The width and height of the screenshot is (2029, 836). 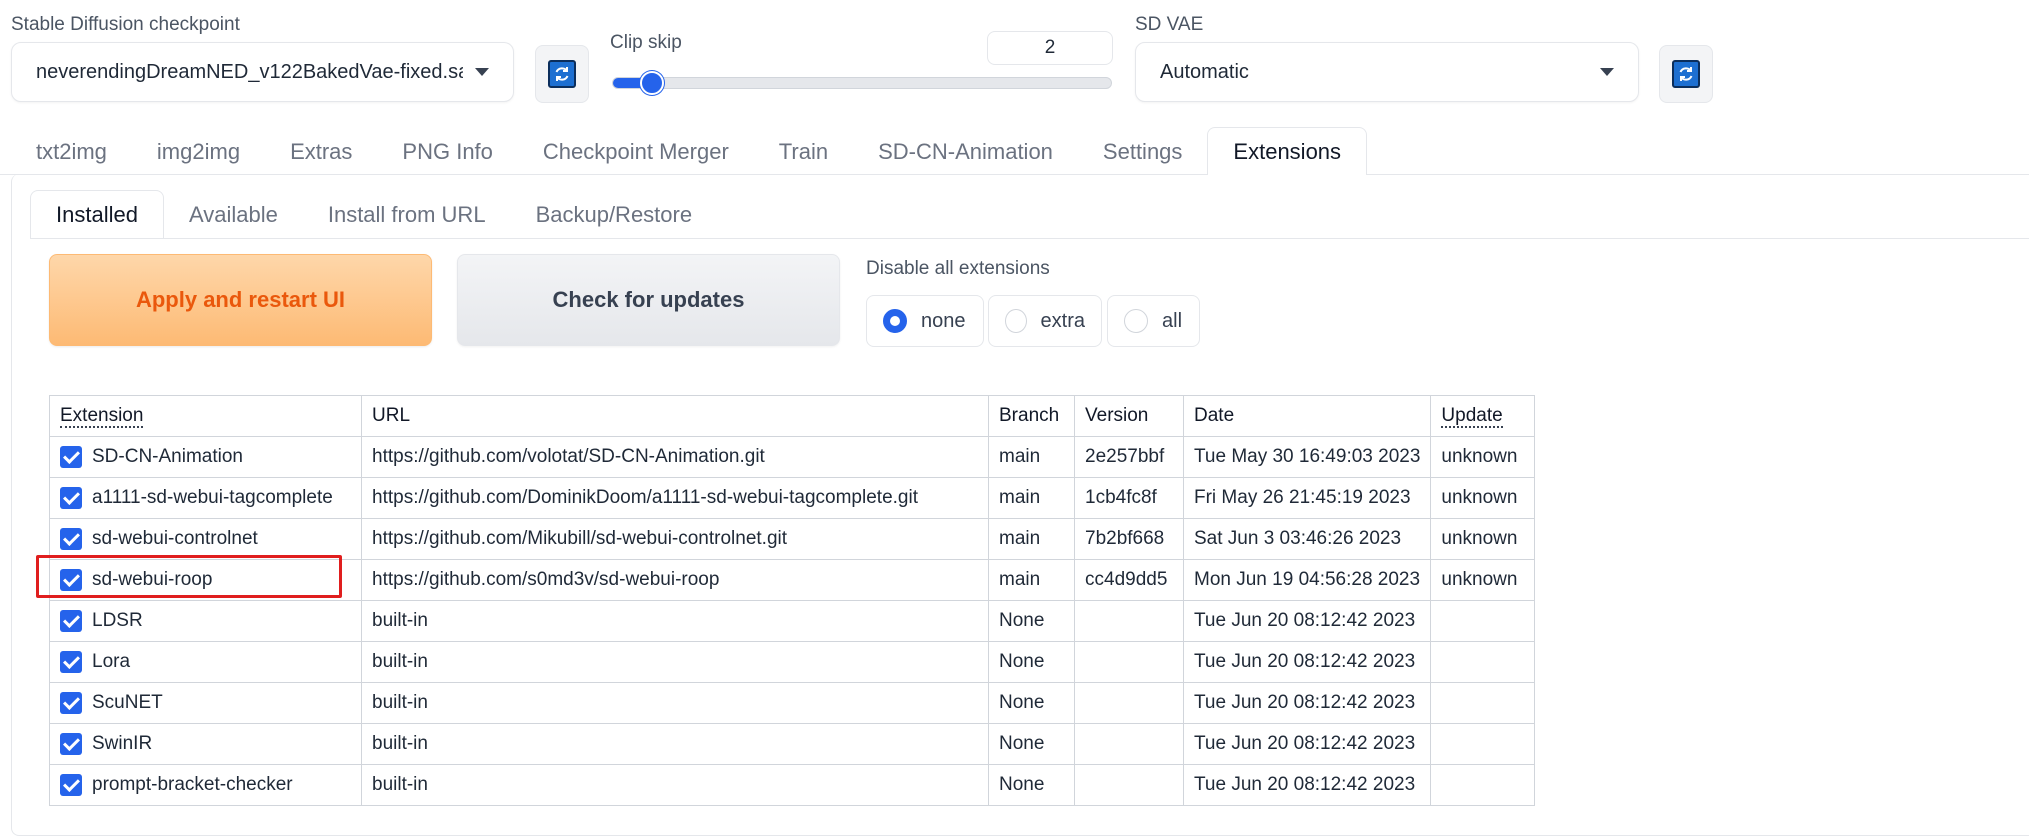 What do you see at coordinates (1172, 320) in the screenshot?
I see `radio-all-label: all` at bounding box center [1172, 320].